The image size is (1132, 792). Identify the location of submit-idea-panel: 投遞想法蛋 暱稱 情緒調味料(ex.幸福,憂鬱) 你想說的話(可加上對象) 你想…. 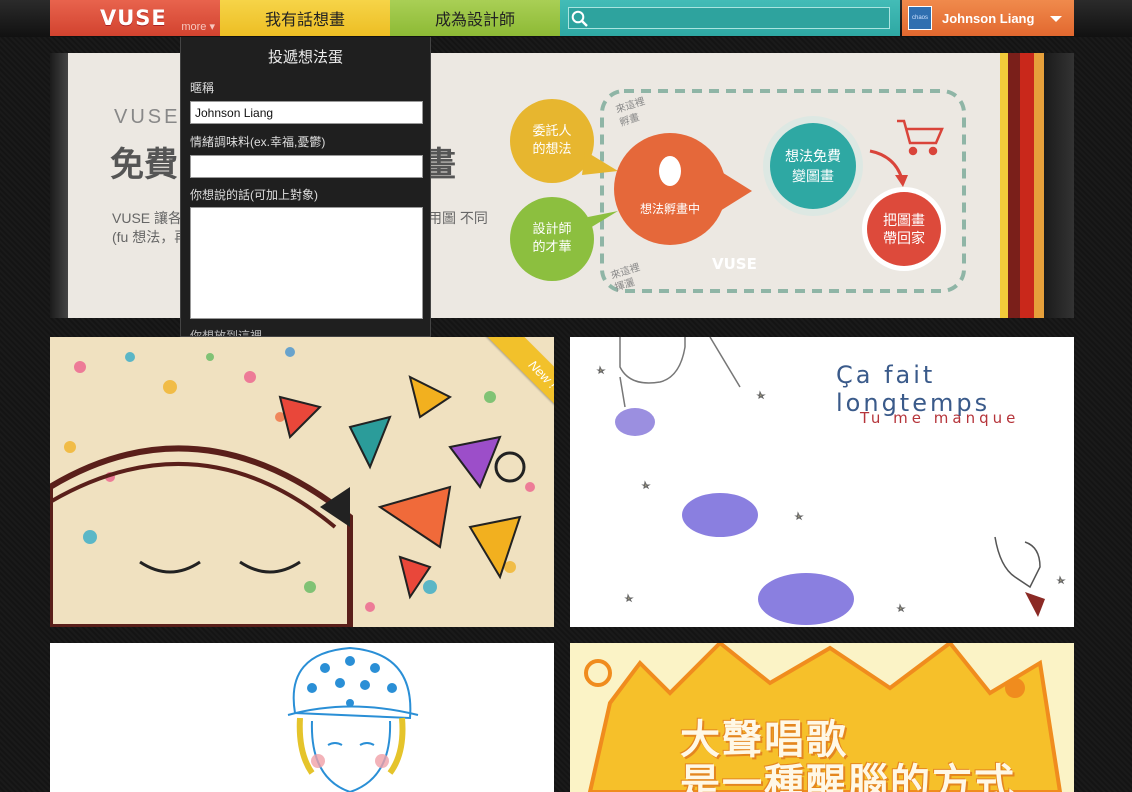
(305, 187).